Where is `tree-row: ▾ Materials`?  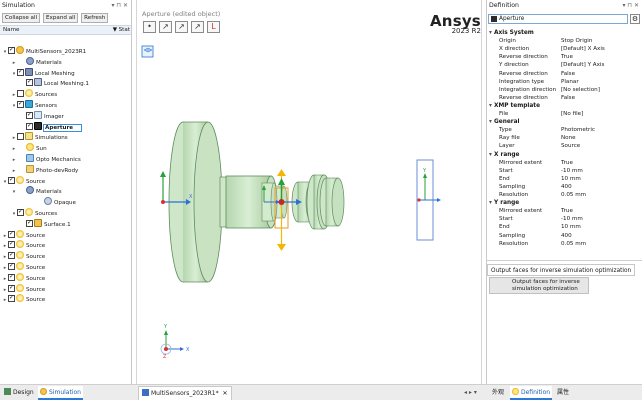
tree-row: ▾ Materials is located at coordinates (36, 191).